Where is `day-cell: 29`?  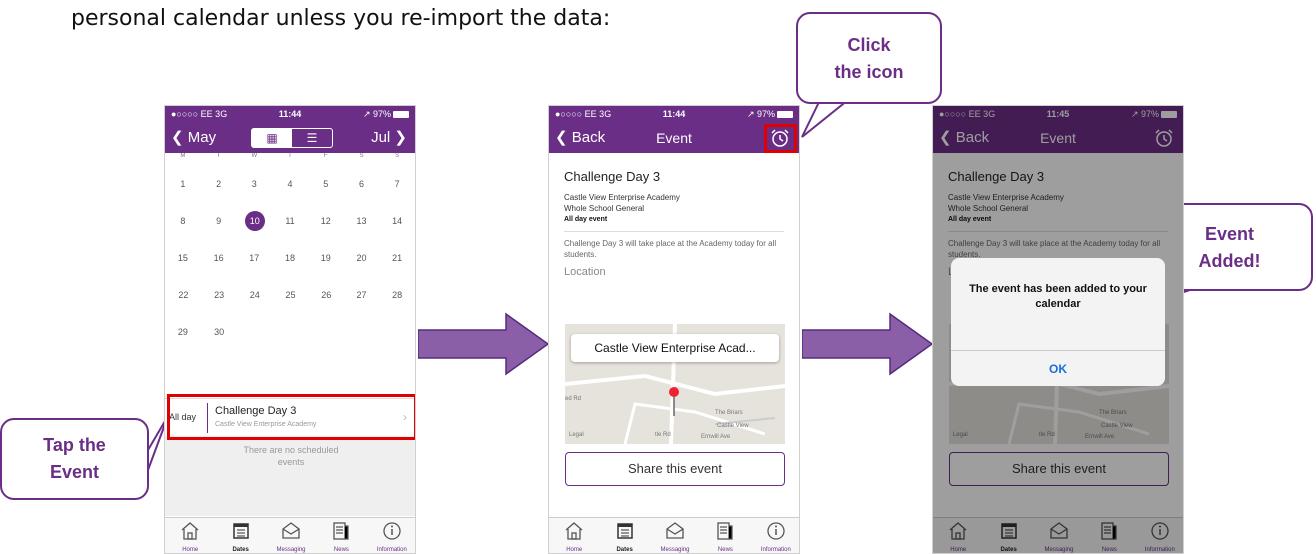 day-cell: 29 is located at coordinates (183, 332).